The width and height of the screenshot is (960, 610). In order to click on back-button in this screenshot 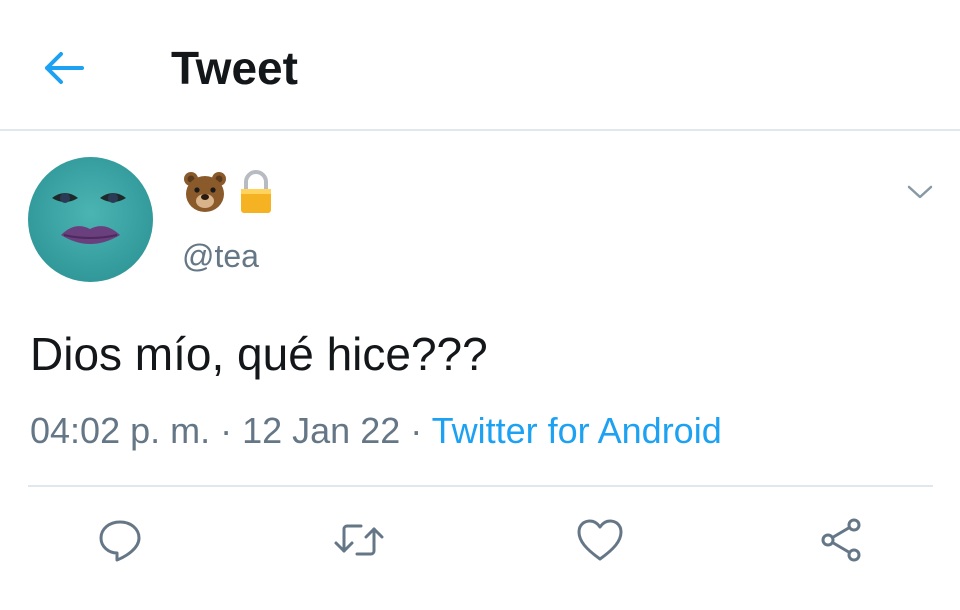, I will do `click(63, 68)`.